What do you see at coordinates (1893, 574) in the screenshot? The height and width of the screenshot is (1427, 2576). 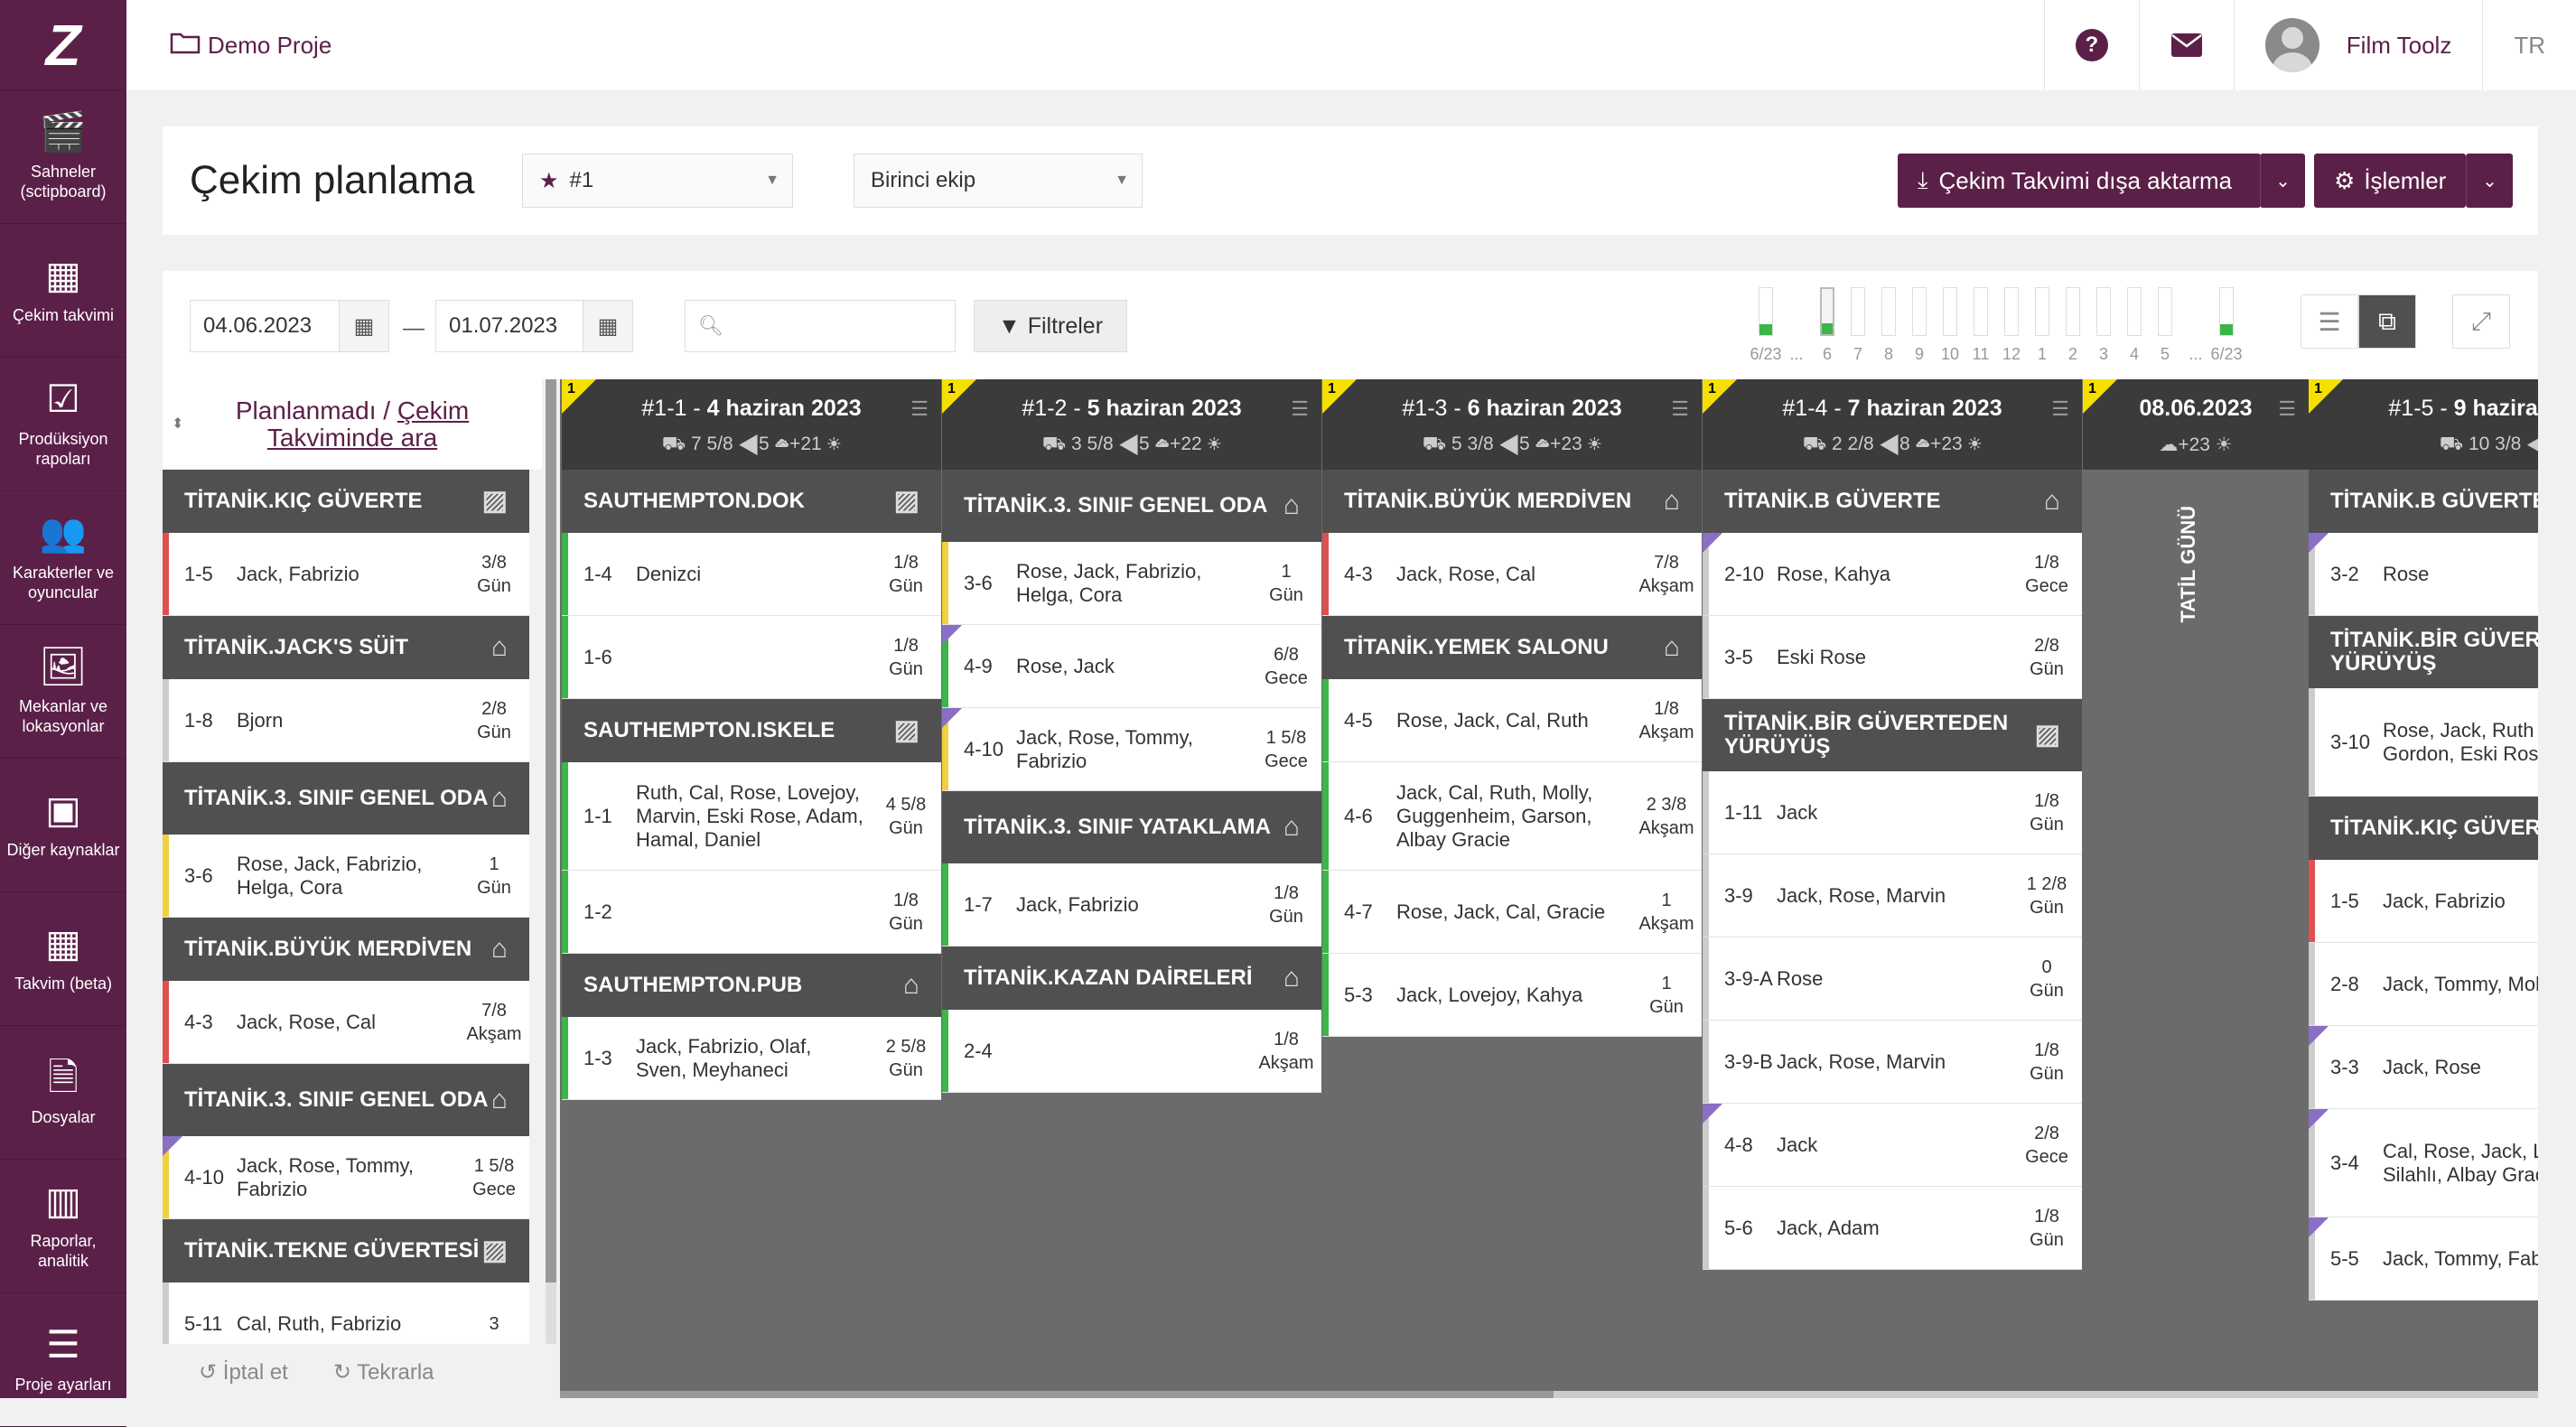 I see `scene-row: 2-10 Rose, Kahya 1/8 Gece` at bounding box center [1893, 574].